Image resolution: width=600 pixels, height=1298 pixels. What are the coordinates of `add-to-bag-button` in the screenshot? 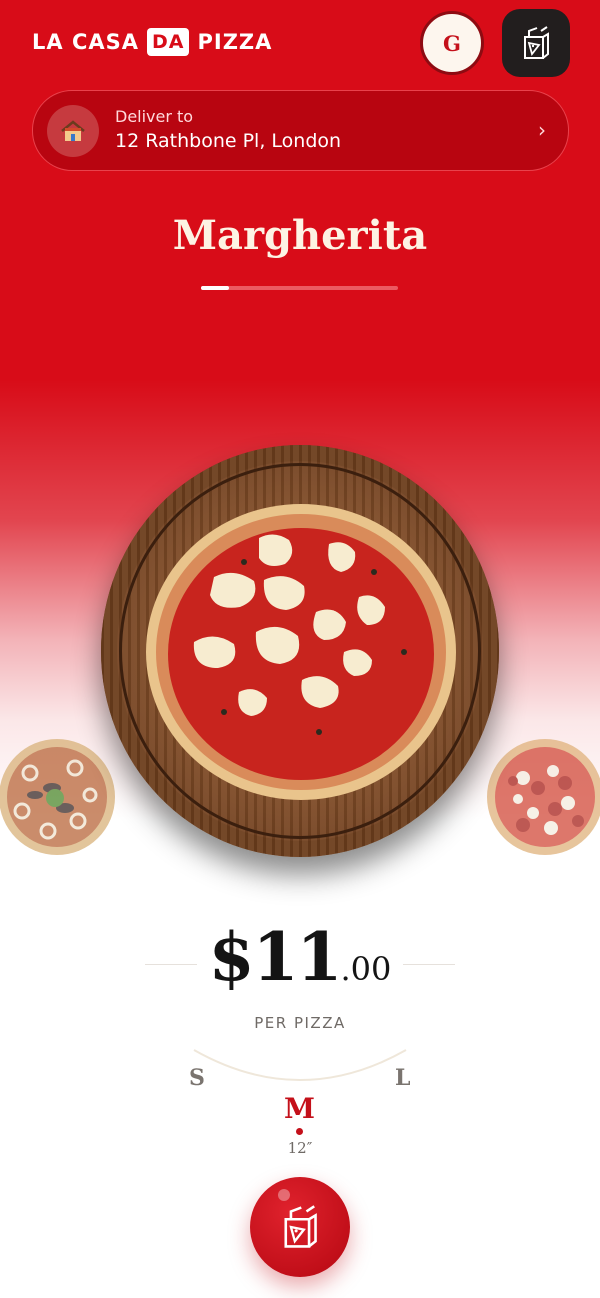 It's located at (300, 1227).